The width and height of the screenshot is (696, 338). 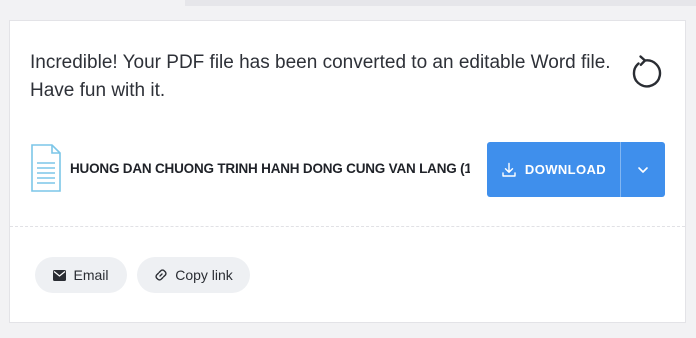 I want to click on copy-link-label: Copy link, so click(x=204, y=275).